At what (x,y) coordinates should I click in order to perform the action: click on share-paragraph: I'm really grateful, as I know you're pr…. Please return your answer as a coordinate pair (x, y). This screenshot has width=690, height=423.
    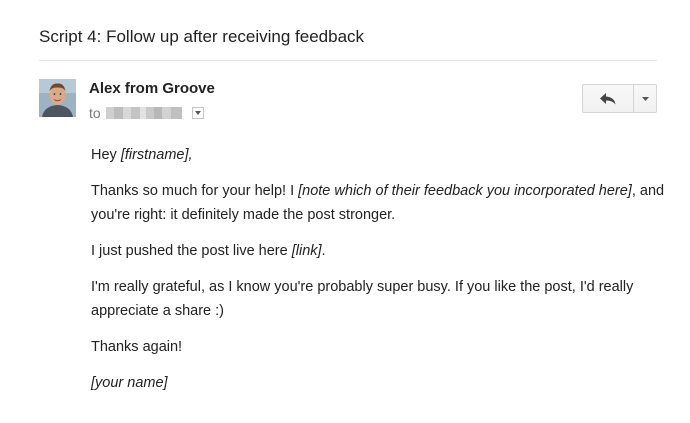
    Looking at the image, I should click on (362, 299).